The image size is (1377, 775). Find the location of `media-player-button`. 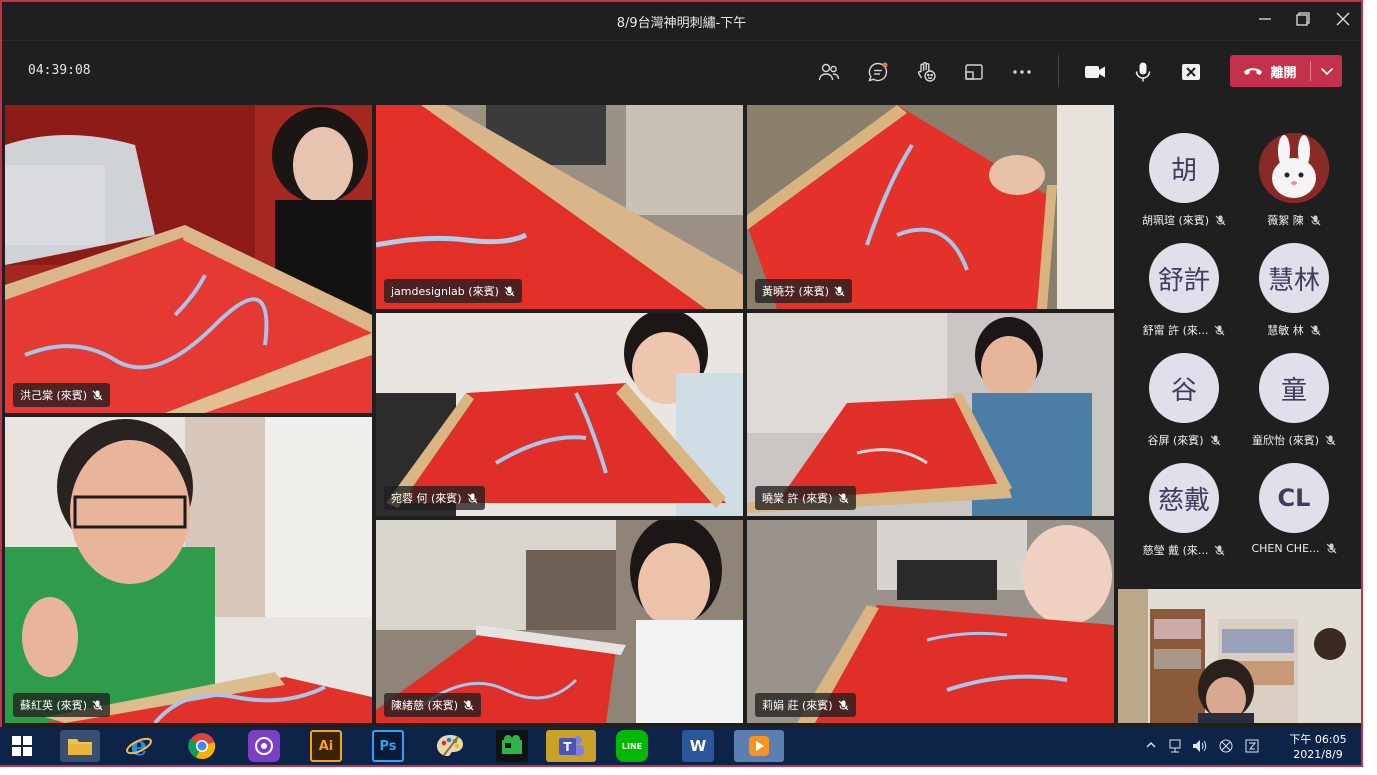

media-player-button is located at coordinates (759, 746).